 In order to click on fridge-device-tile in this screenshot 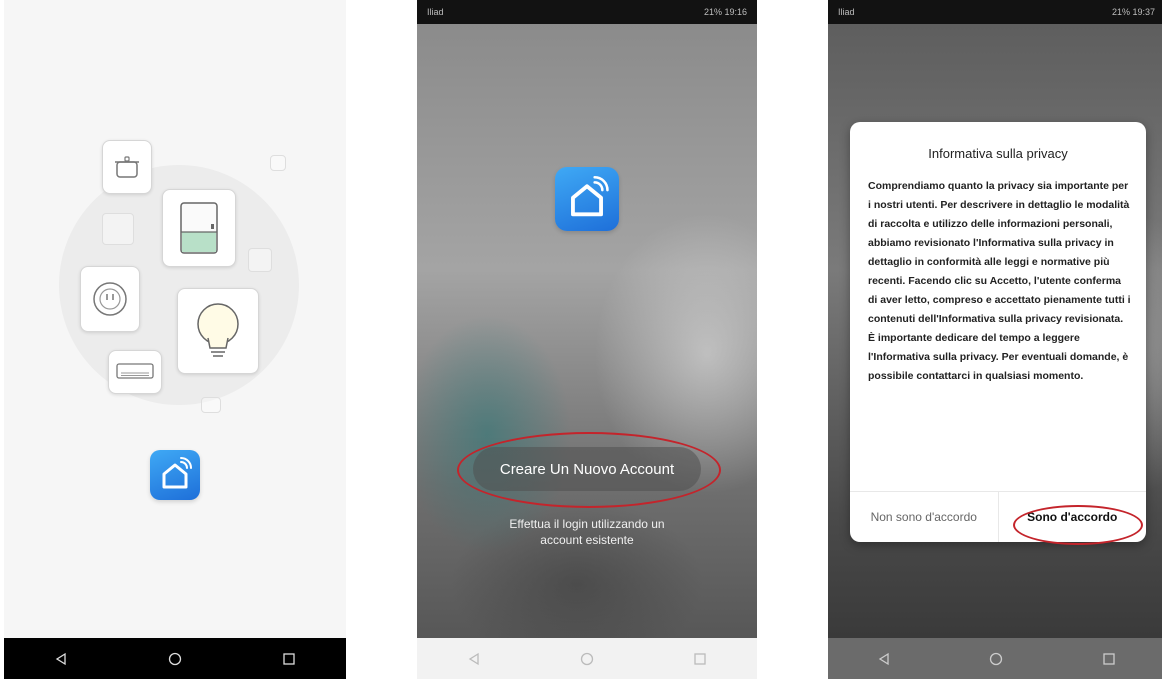, I will do `click(199, 228)`.